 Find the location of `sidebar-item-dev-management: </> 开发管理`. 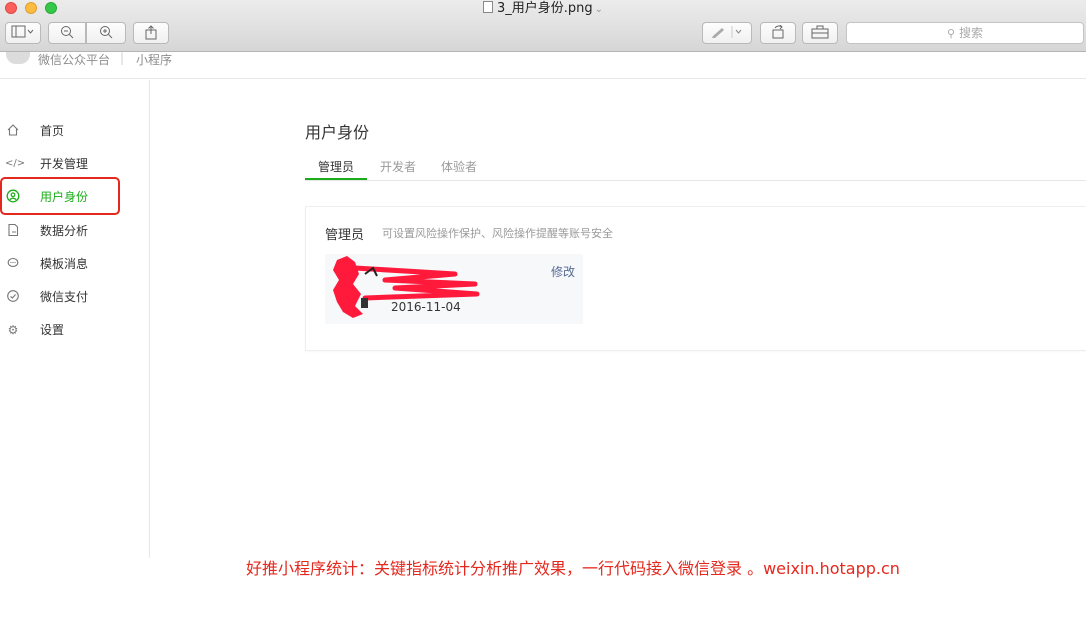

sidebar-item-dev-management: </> 开发管理 is located at coordinates (75, 164).